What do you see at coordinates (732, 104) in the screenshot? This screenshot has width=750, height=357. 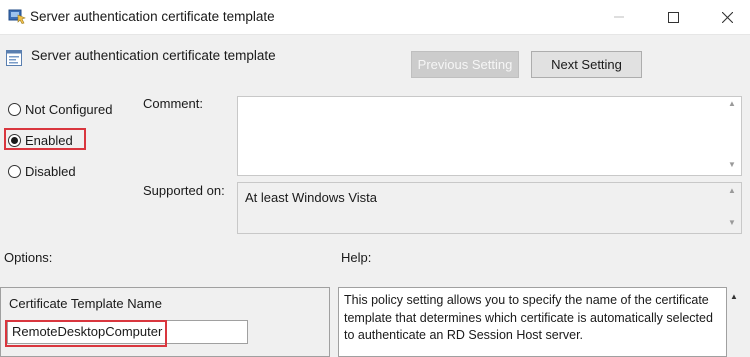 I see `comment-scroll-up-icon: ▲` at bounding box center [732, 104].